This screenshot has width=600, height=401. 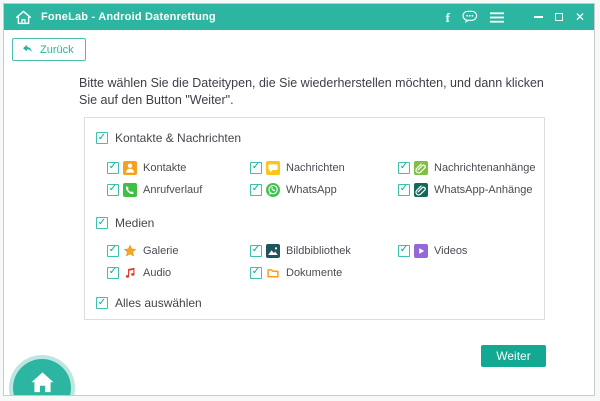 I want to click on item-anrufverlauf: Anrufverlauf, so click(x=178, y=189).